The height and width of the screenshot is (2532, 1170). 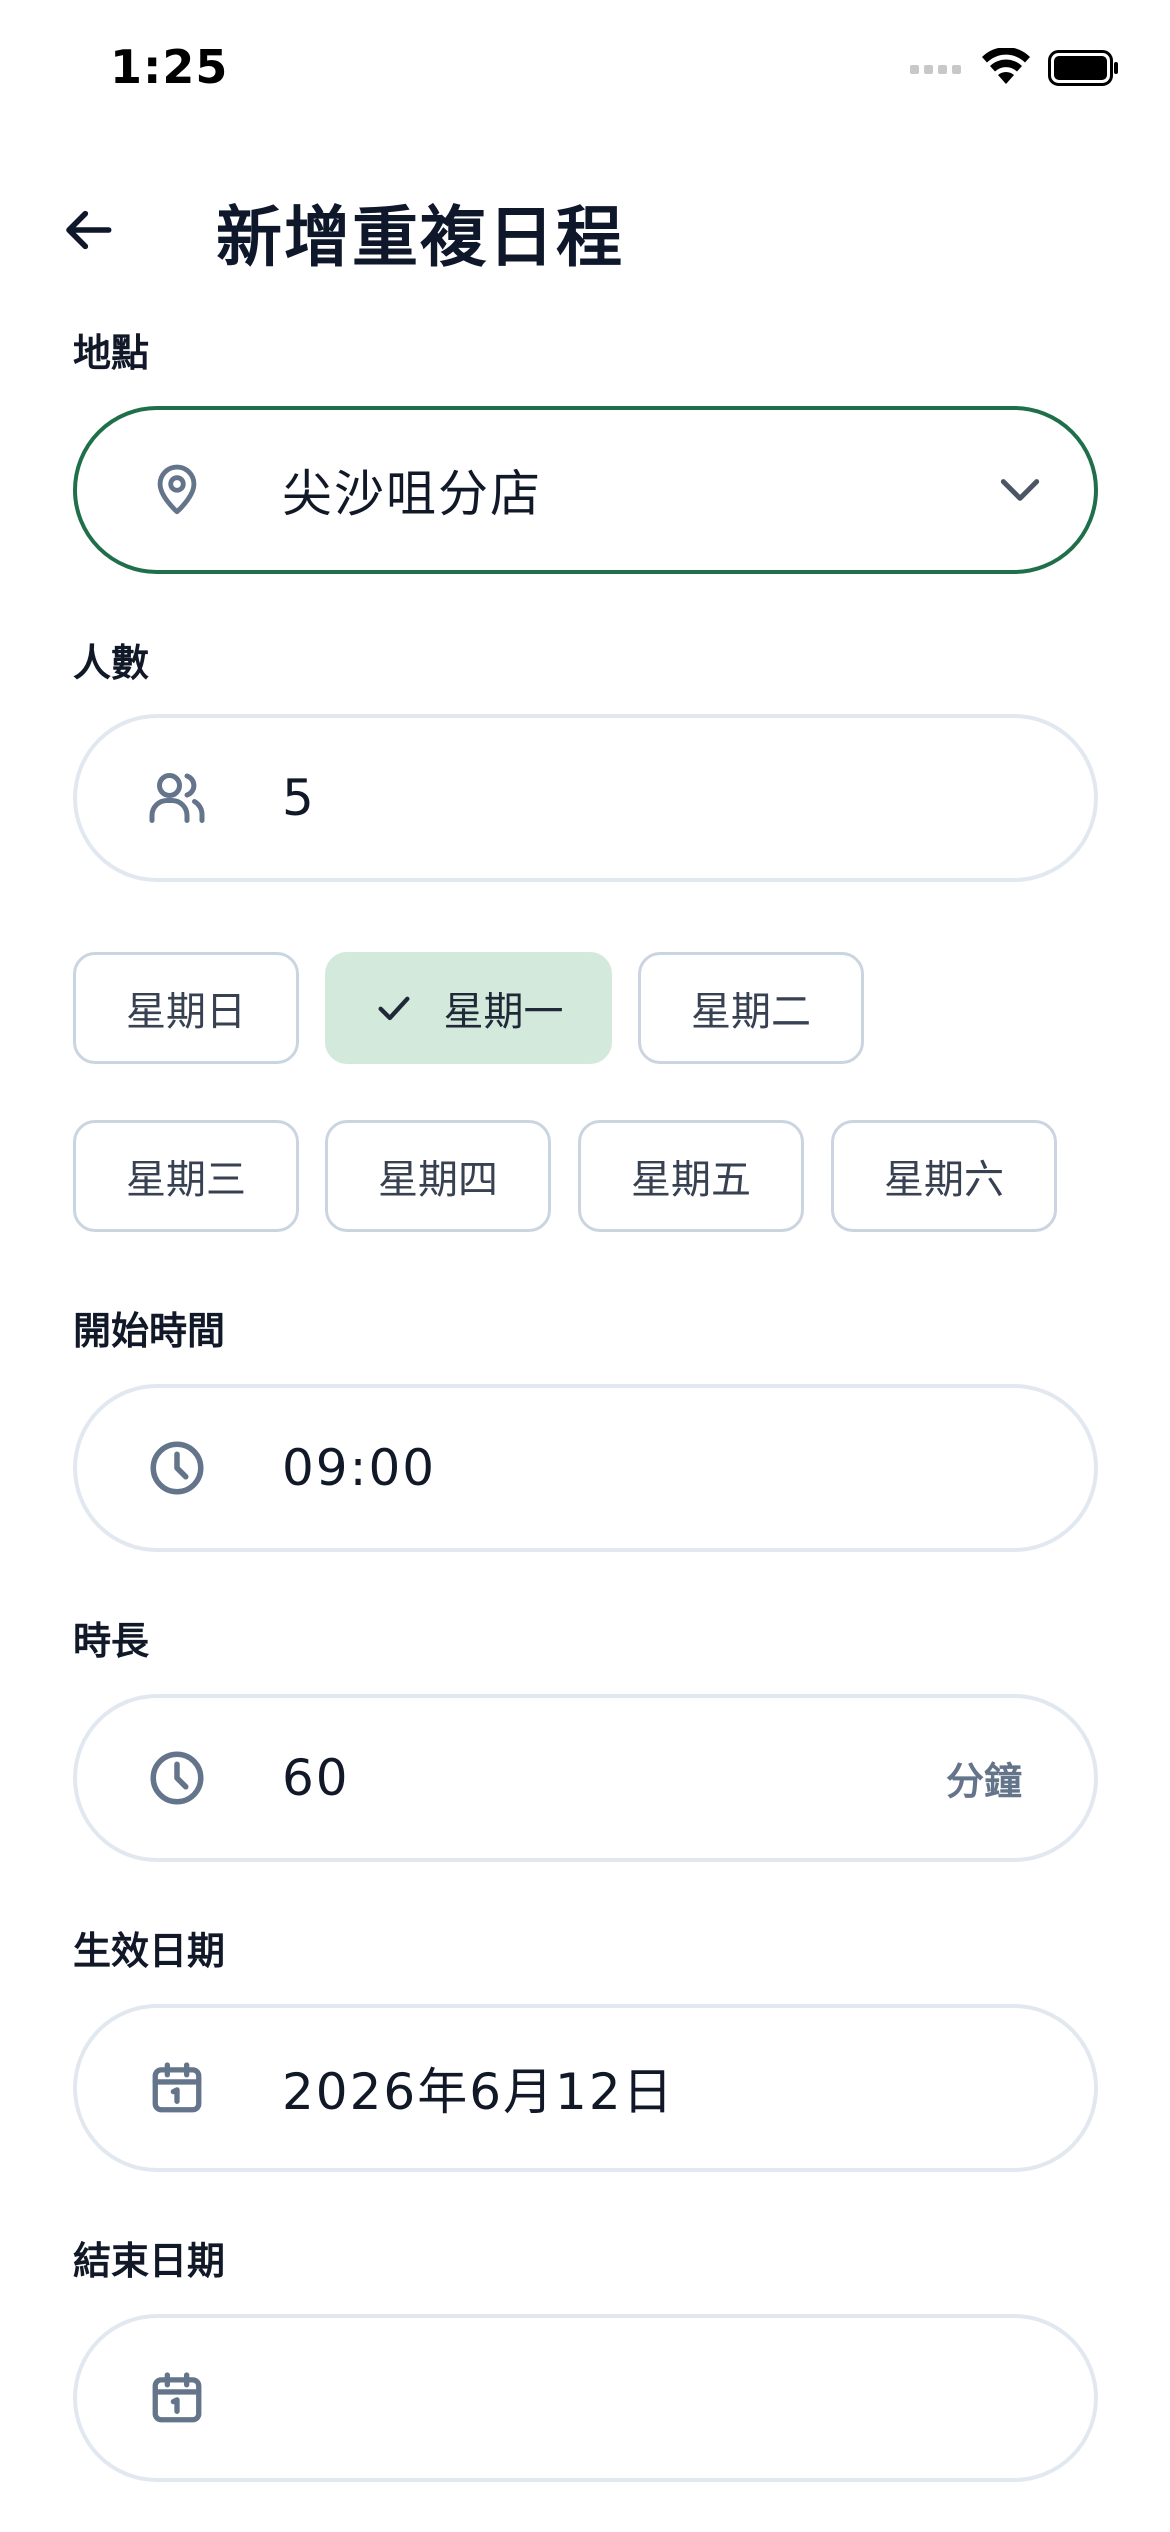 I want to click on people-label: 人數, so click(x=111, y=663).